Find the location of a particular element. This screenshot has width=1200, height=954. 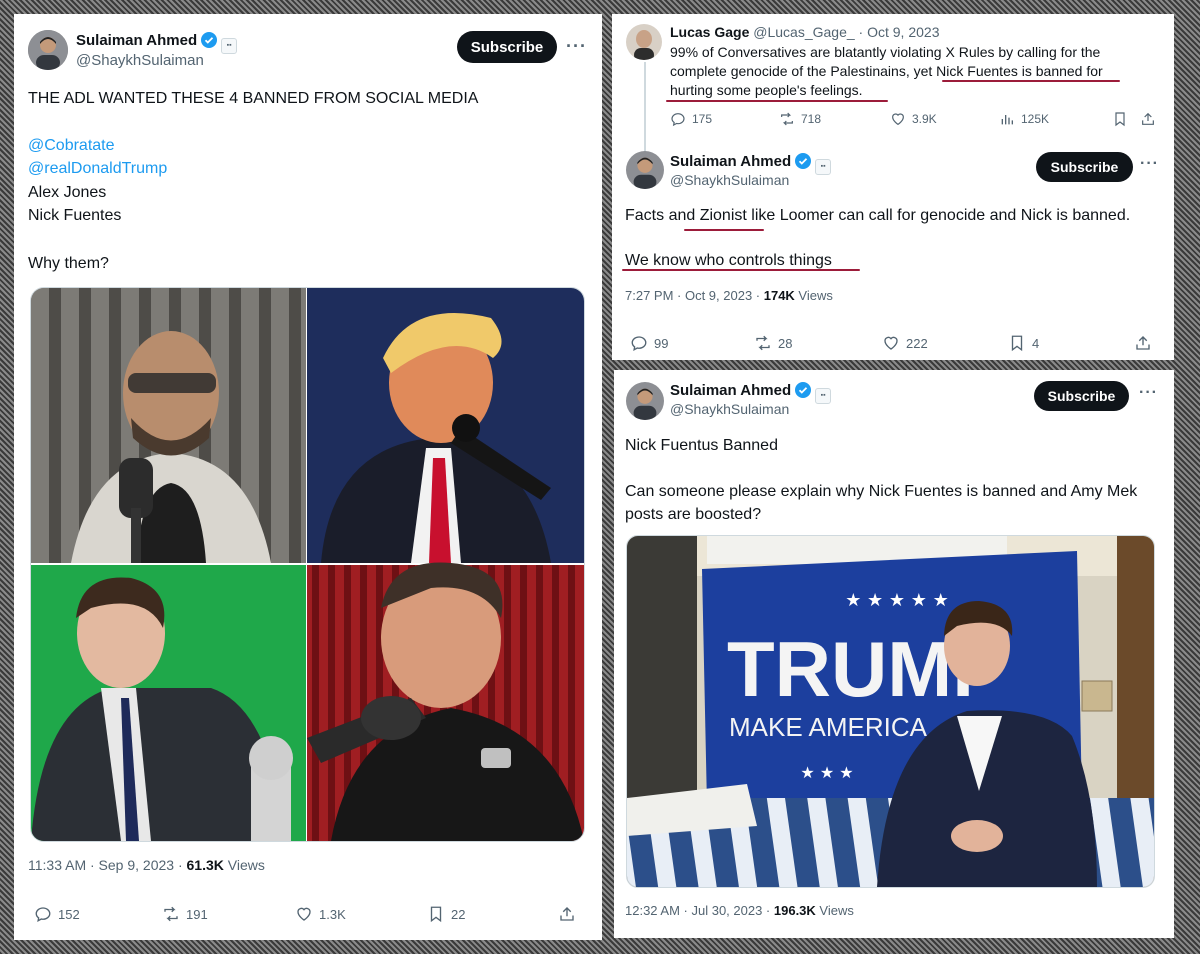

reply-count: 99 is located at coordinates (661, 343).